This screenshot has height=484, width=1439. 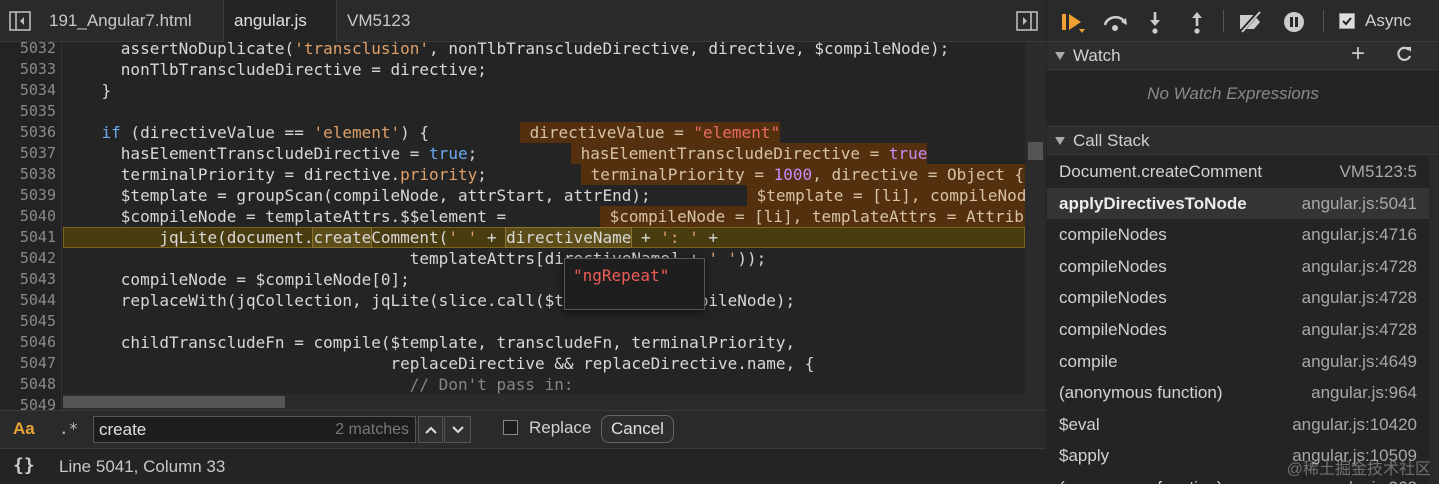 I want to click on cursor-position: Line 5041, Column 33, so click(x=142, y=466).